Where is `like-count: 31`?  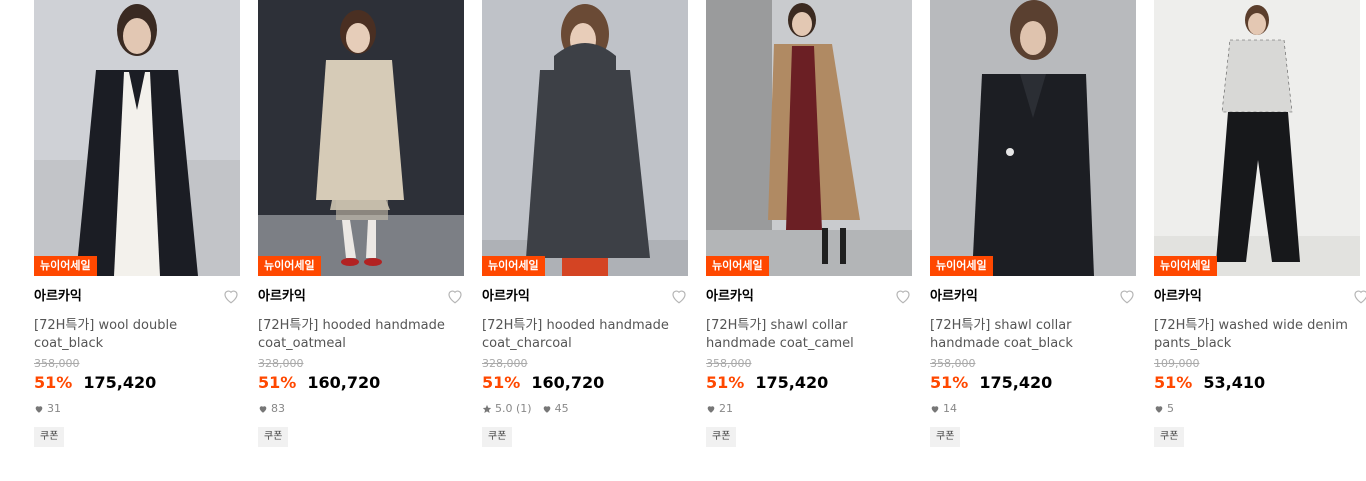
like-count: 31 is located at coordinates (54, 408).